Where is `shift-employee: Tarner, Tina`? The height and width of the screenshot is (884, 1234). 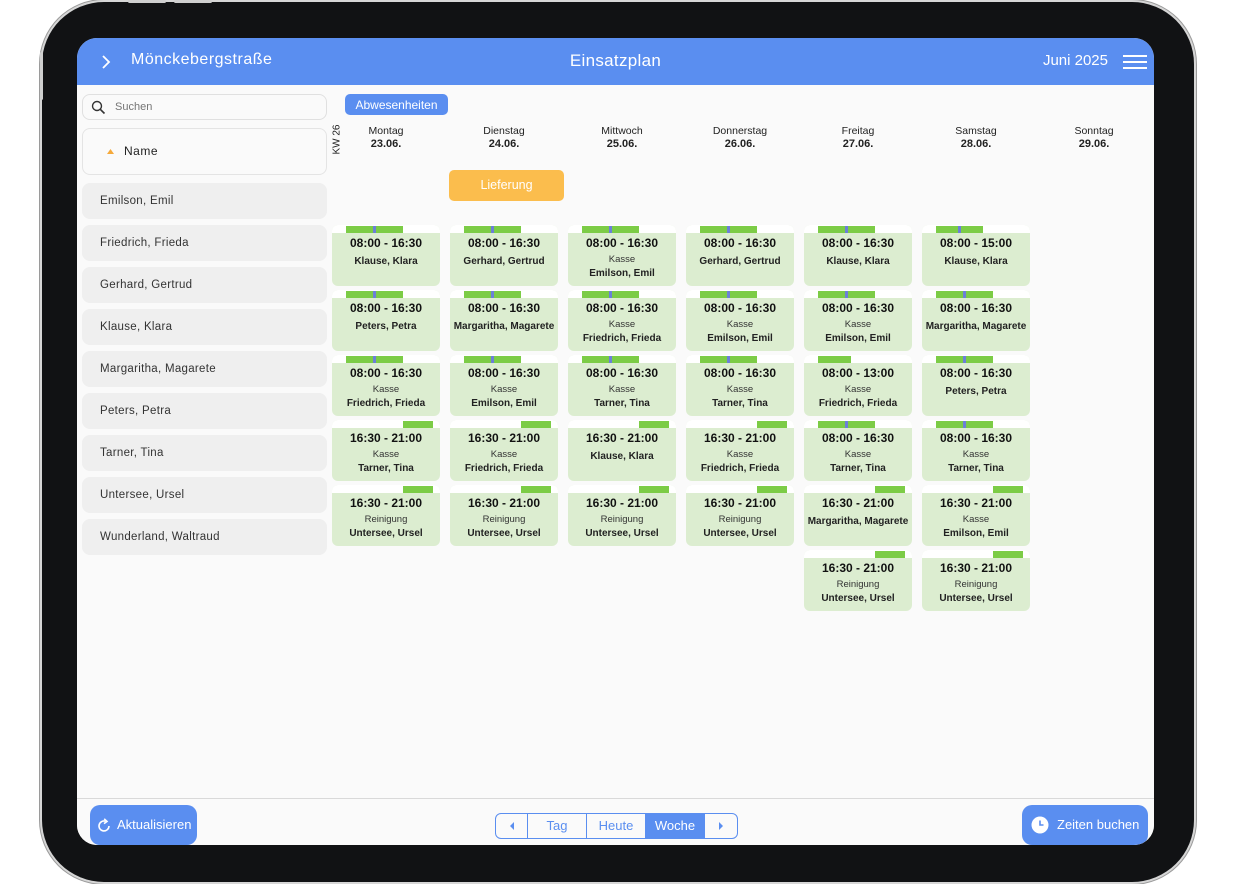 shift-employee: Tarner, Tina is located at coordinates (976, 468).